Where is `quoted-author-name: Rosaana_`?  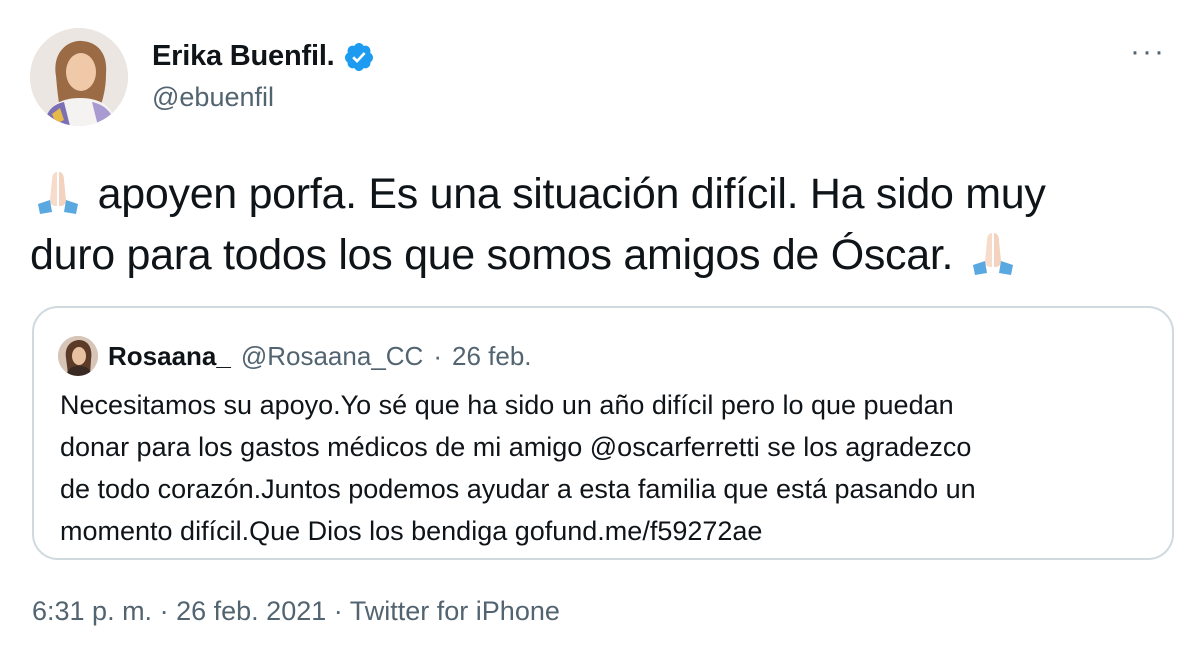
quoted-author-name: Rosaana_ is located at coordinates (169, 355).